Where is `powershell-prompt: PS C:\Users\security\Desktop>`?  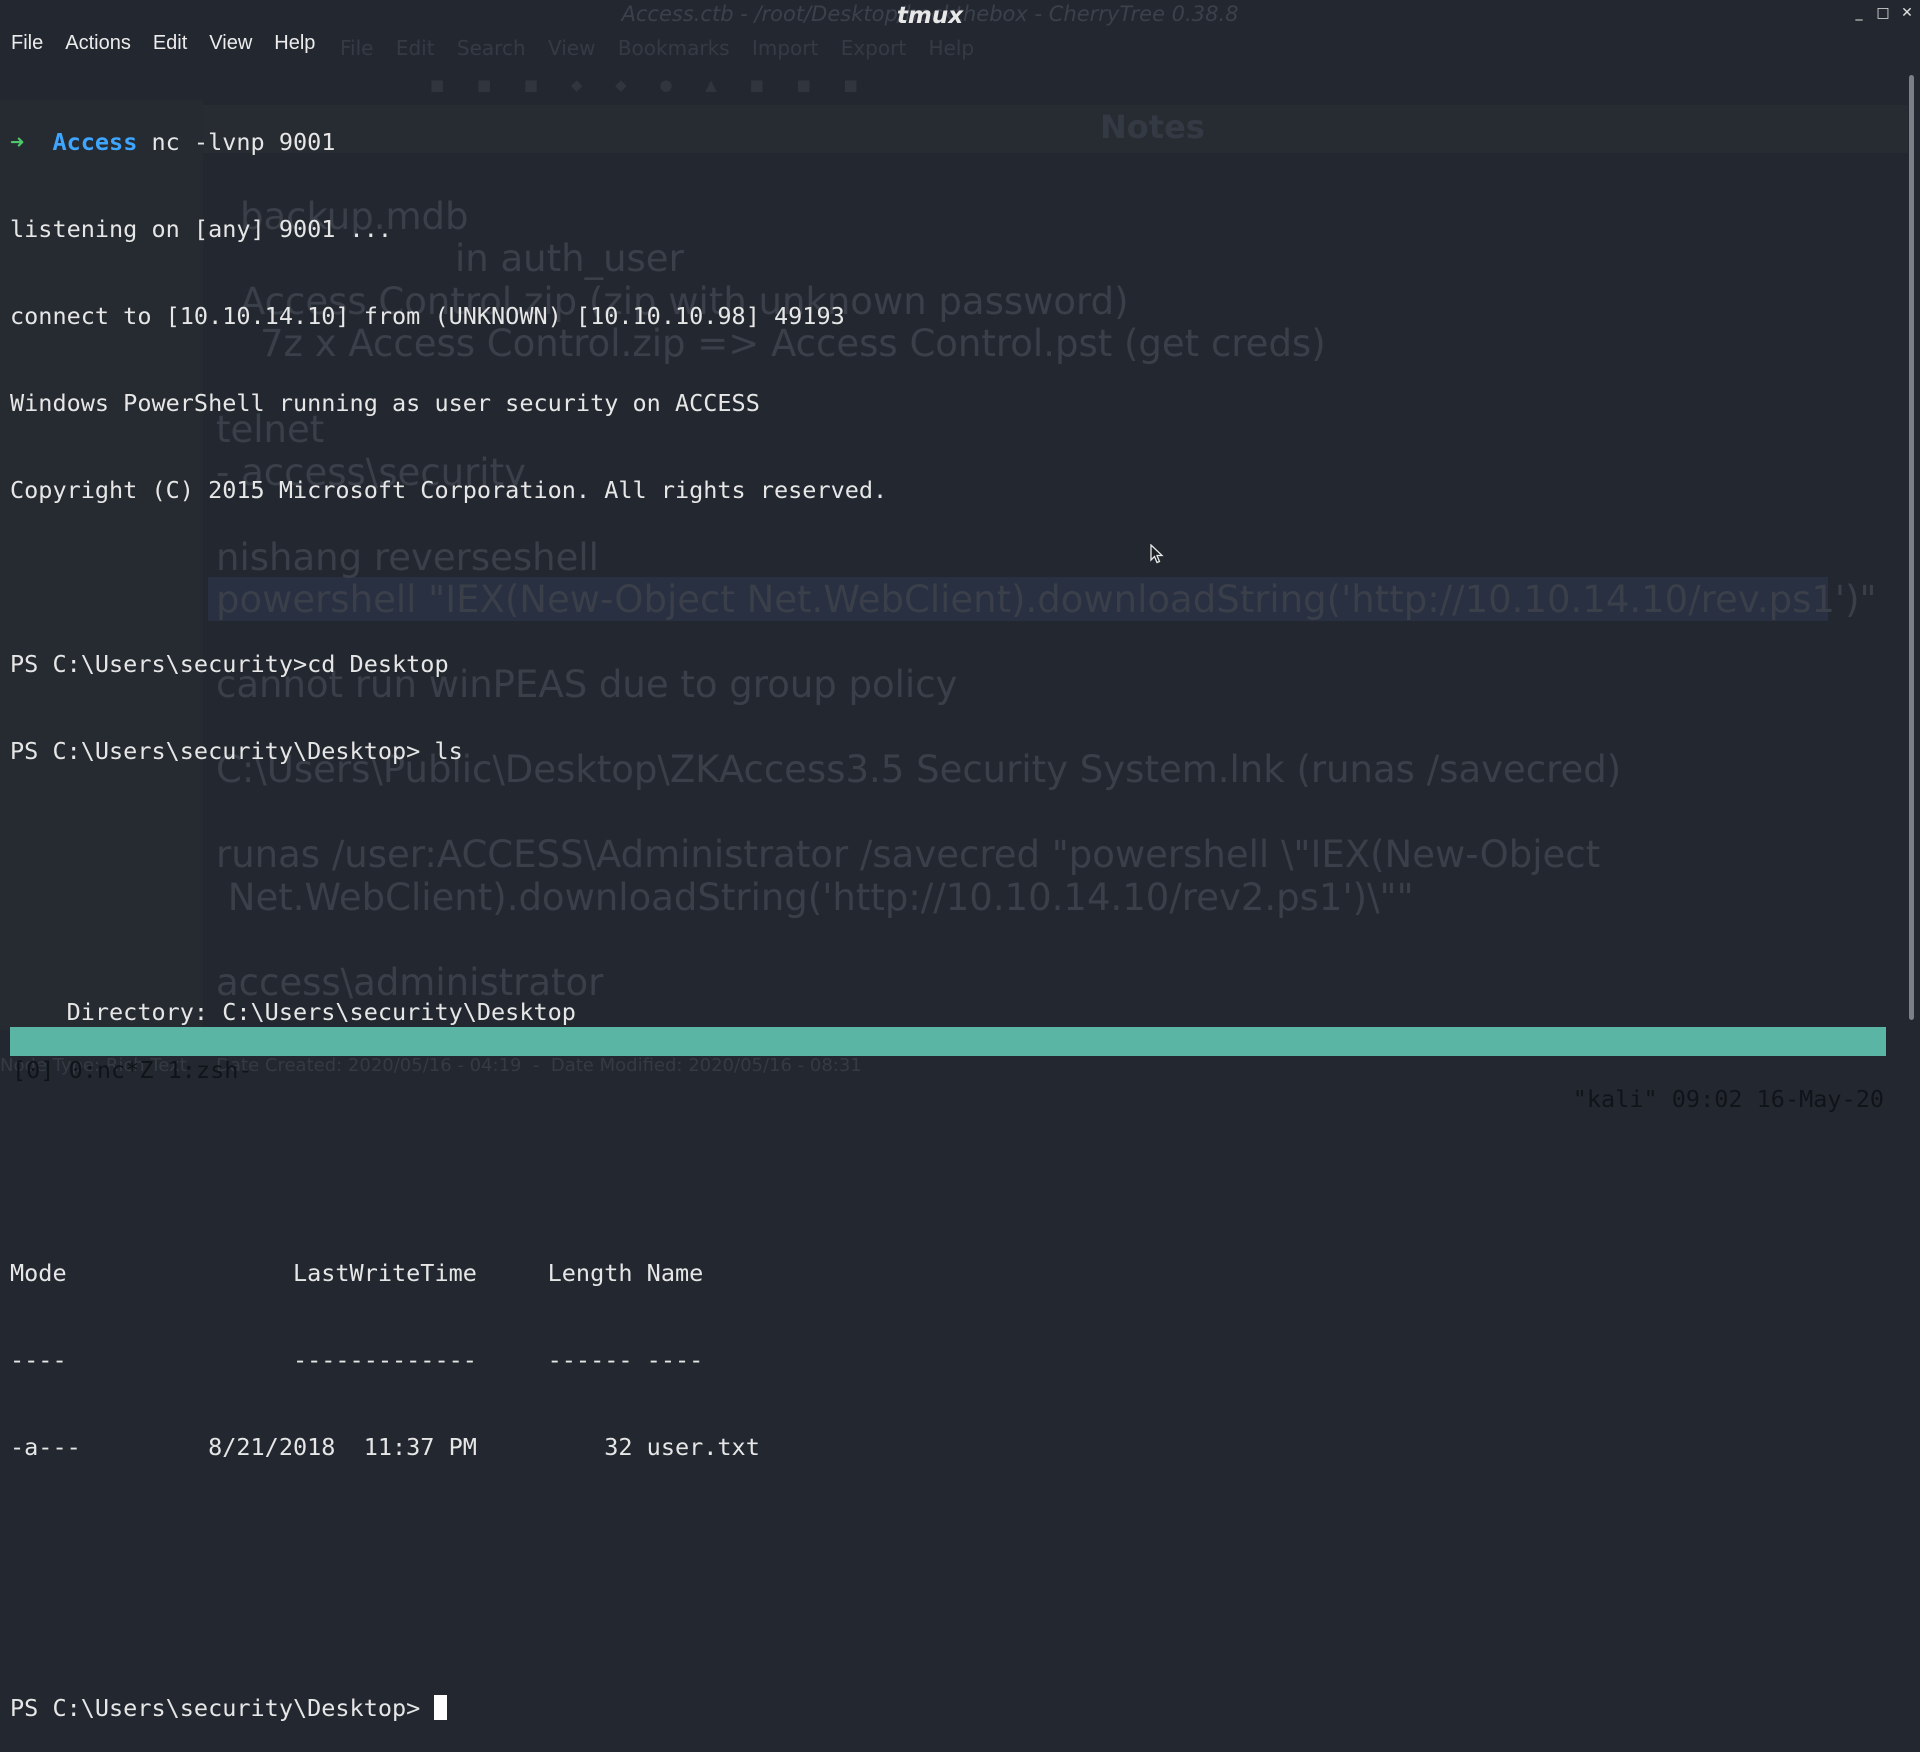 powershell-prompt: PS C:\Users\security\Desktop> is located at coordinates (222, 1708).